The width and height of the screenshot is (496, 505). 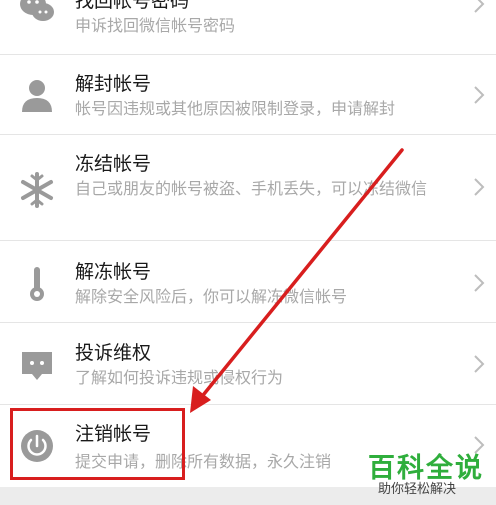 I want to click on thermometer-icon, so click(x=37, y=284).